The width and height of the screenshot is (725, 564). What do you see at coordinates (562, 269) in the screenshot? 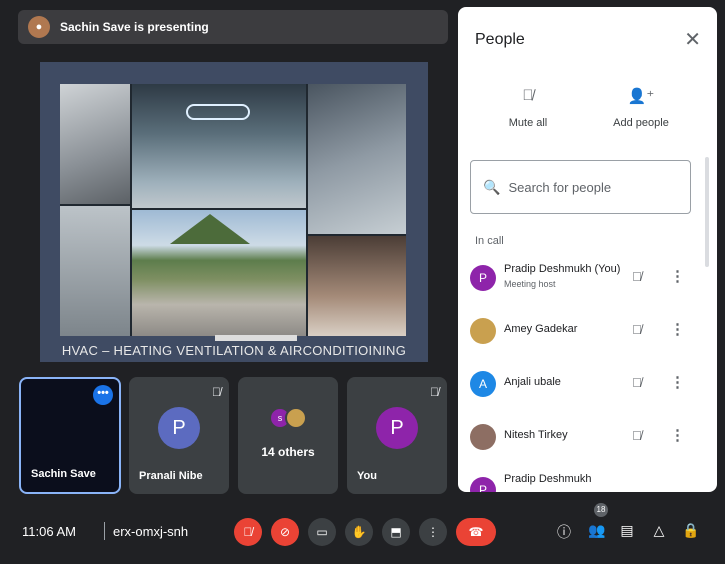
I see `person-name: Pradip Deshmukh (You)` at bounding box center [562, 269].